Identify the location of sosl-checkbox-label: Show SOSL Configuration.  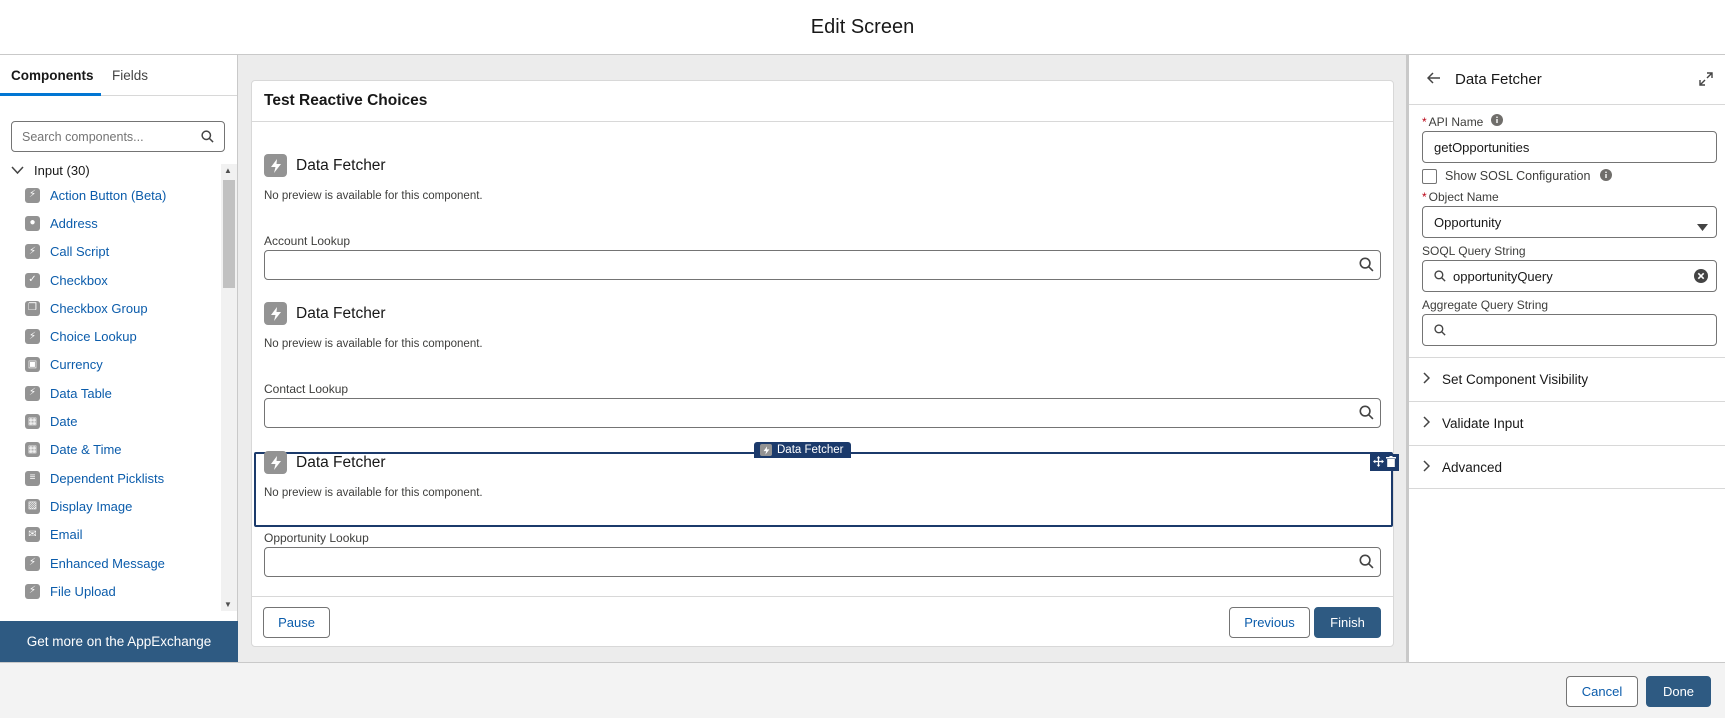
(1518, 176).